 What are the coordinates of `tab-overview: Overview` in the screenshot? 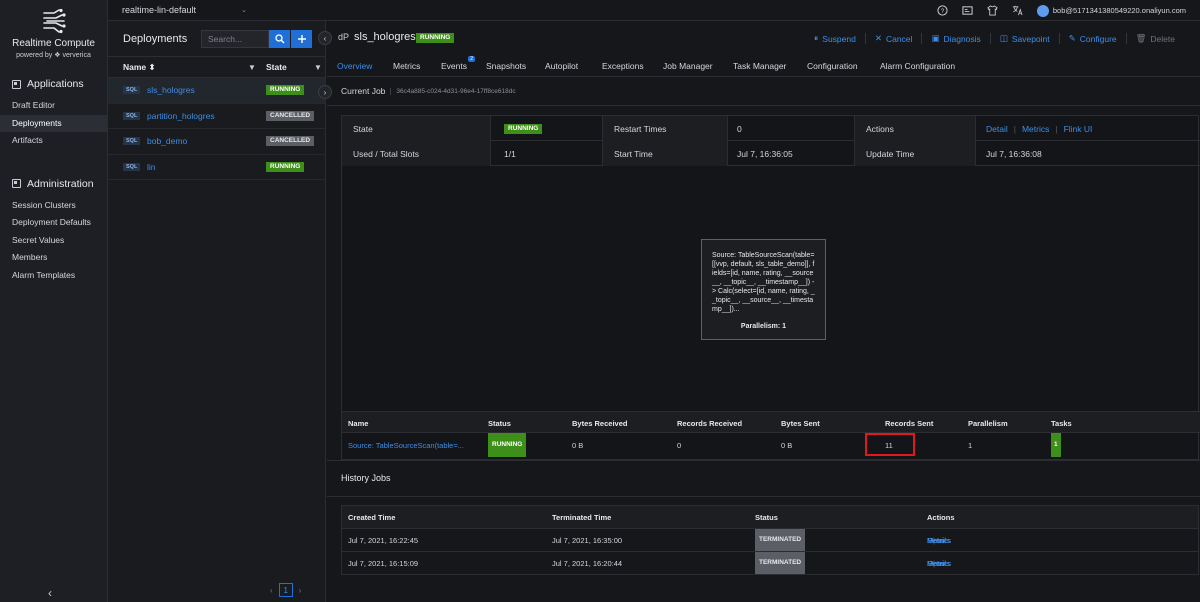 It's located at (354, 66).